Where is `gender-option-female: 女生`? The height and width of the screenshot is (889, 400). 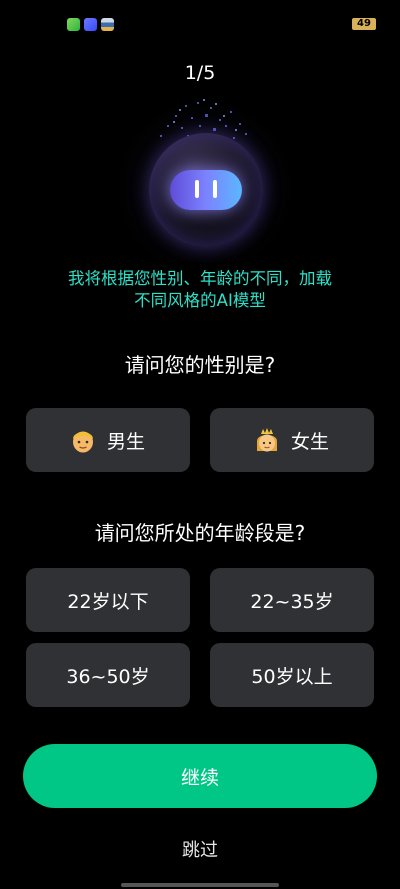
gender-option-female: 女生 is located at coordinates (292, 440).